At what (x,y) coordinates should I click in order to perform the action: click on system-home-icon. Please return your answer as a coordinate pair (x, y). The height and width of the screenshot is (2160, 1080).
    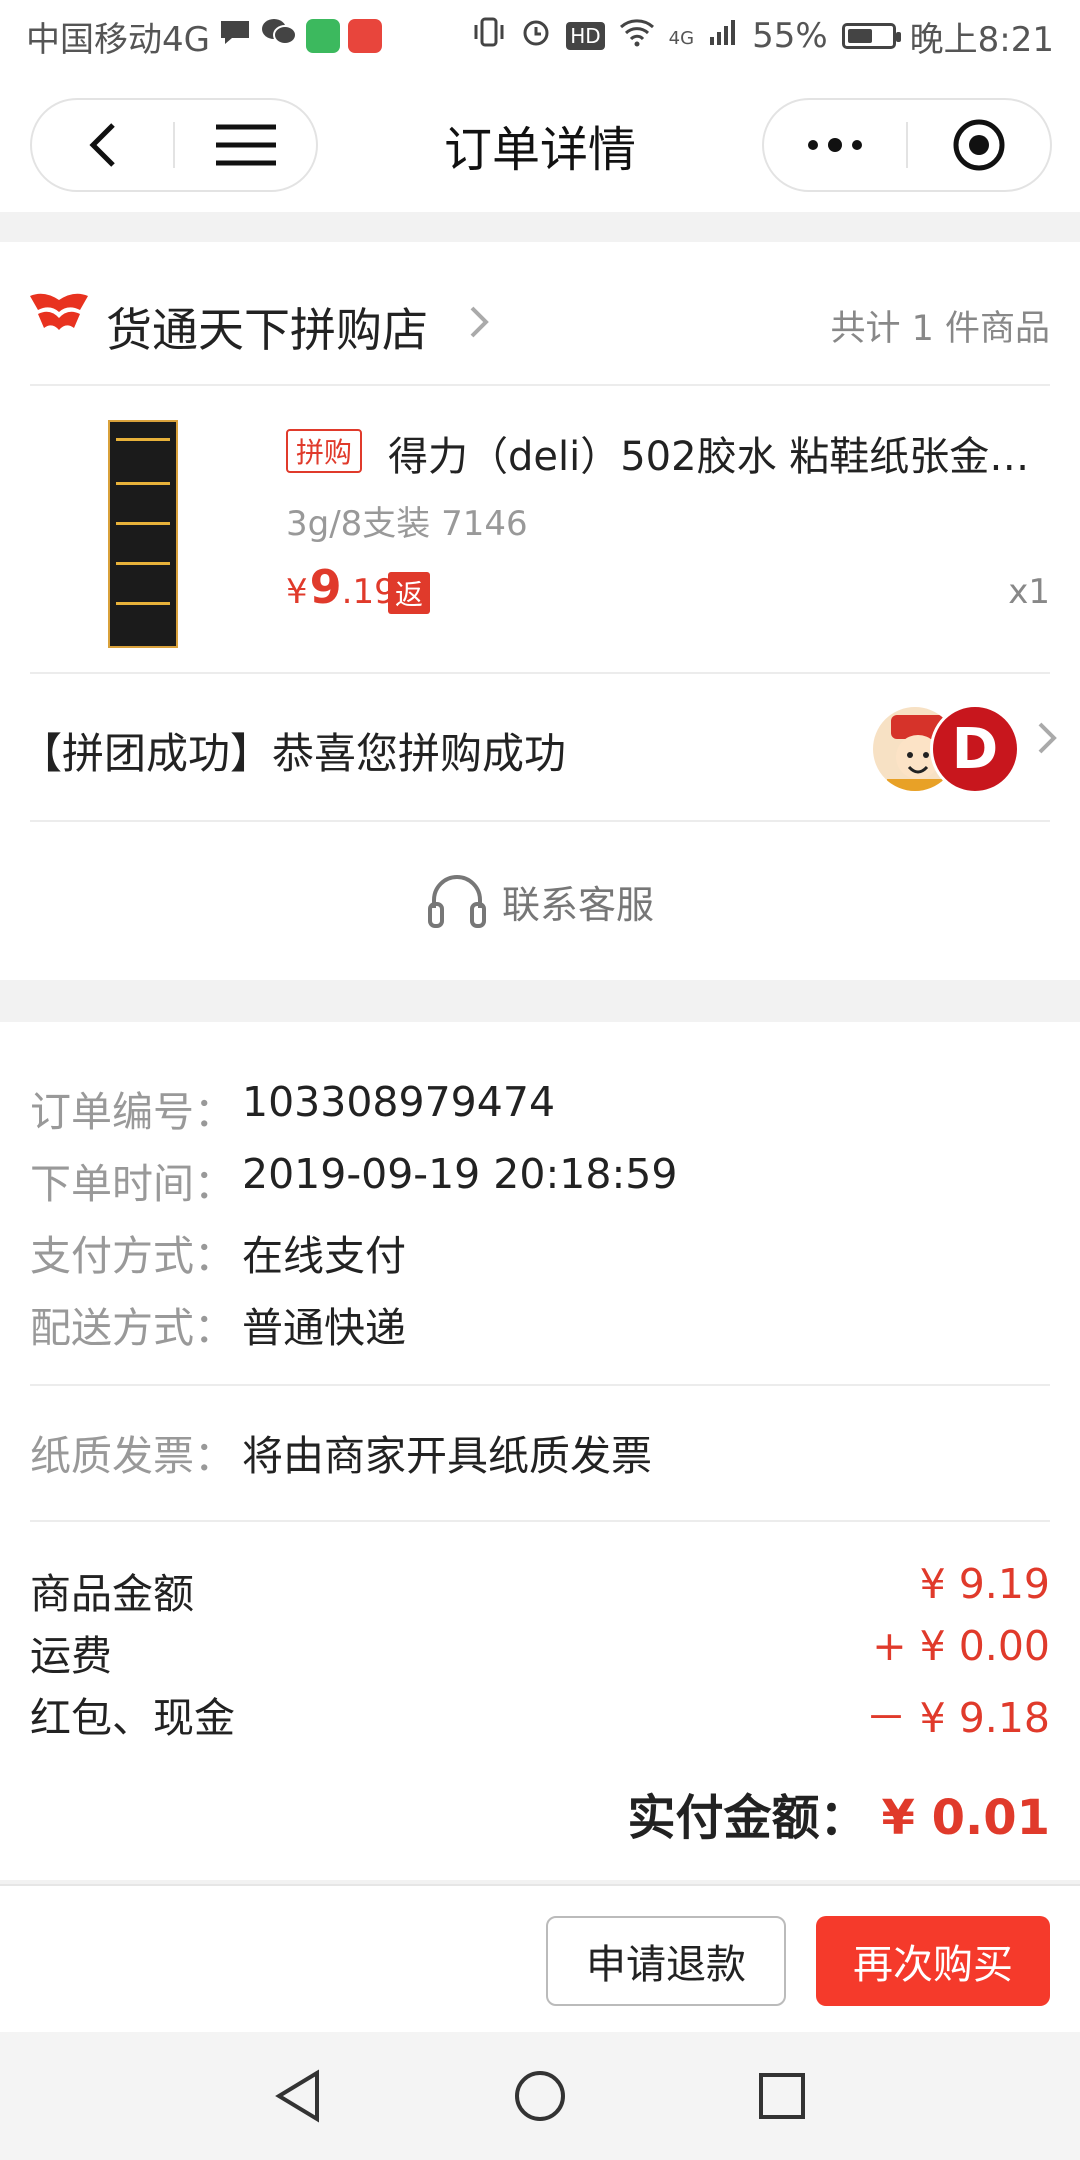
    Looking at the image, I should click on (540, 2096).